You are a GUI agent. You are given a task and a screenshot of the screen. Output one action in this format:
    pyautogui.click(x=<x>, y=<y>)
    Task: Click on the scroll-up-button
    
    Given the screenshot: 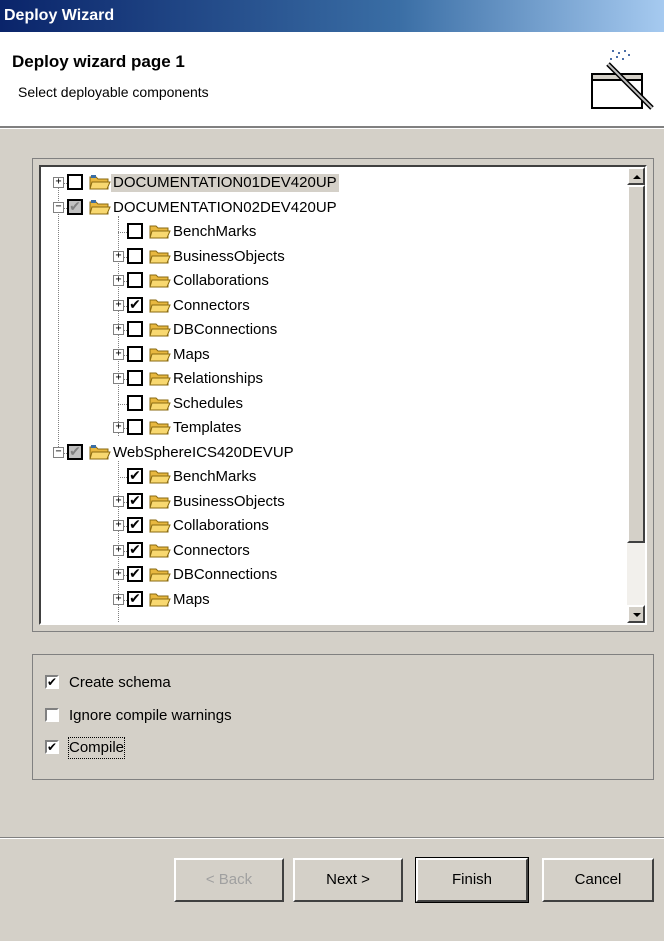 What is the action you would take?
    pyautogui.click(x=636, y=176)
    